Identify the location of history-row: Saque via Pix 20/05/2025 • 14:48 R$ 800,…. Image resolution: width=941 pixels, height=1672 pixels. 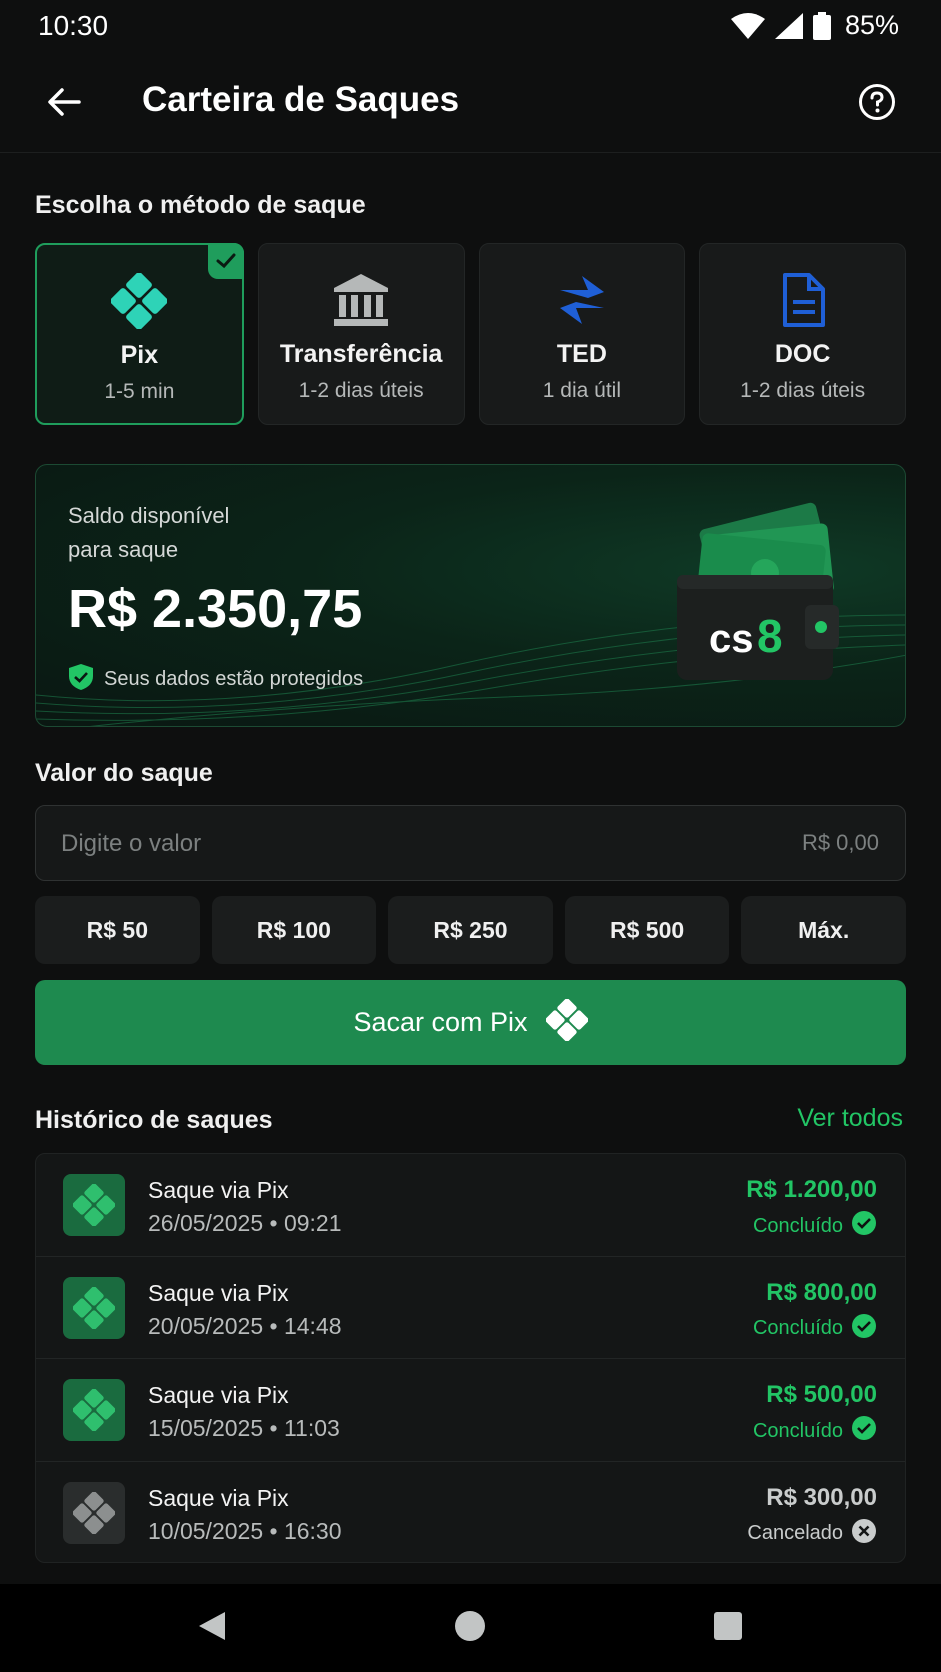
(470, 1308).